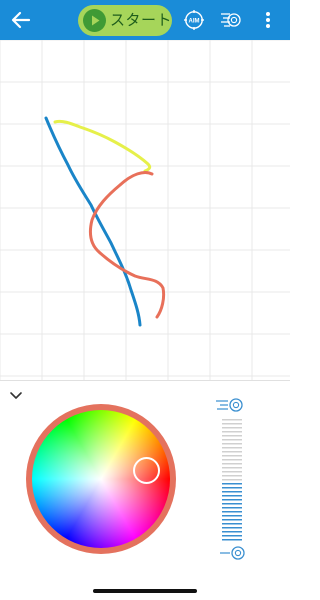  I want to click on speed-slow-icon, so click(232, 553).